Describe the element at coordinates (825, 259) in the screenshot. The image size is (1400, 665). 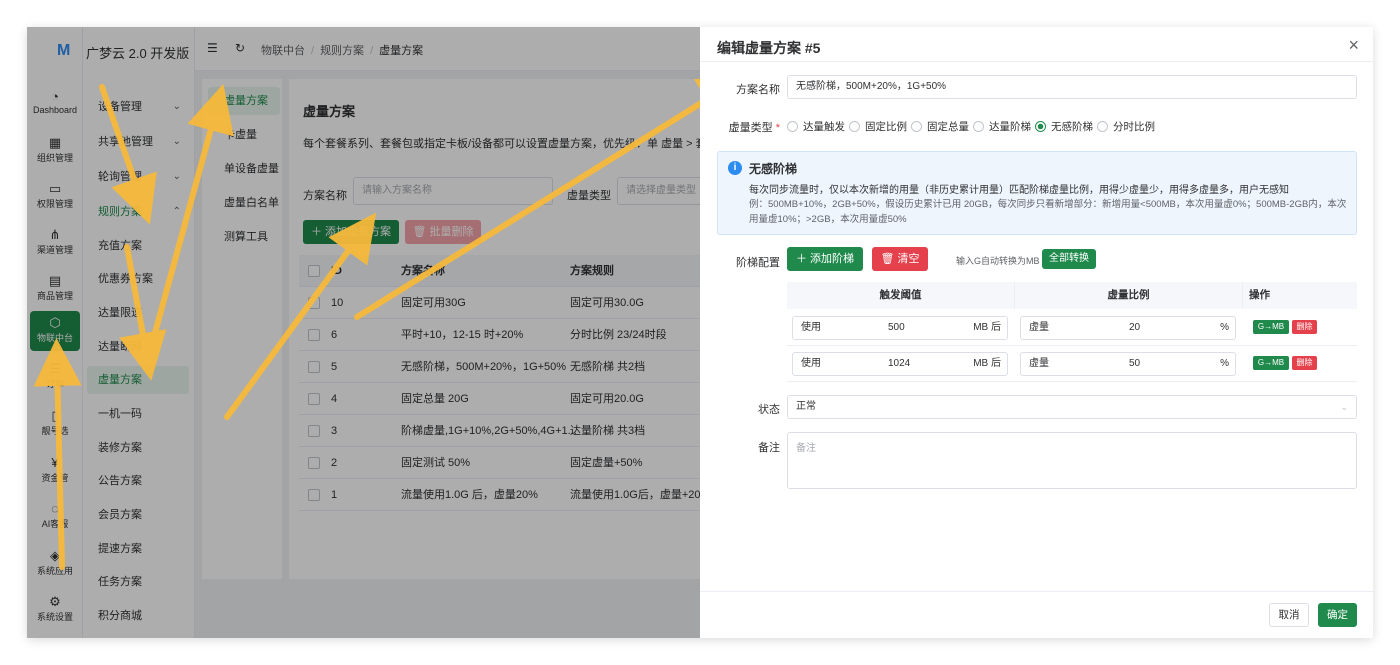
I see `add-tier-button: ＋ 添加阶梯` at that location.